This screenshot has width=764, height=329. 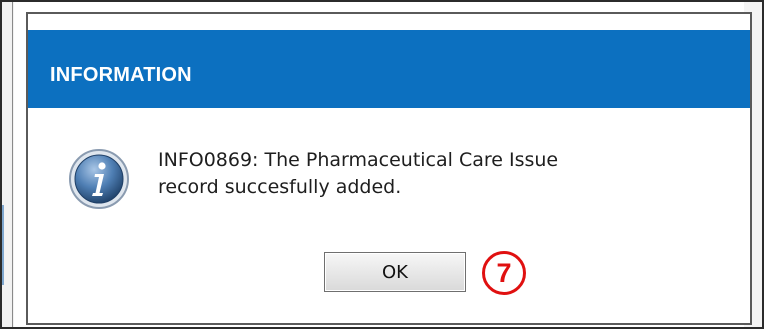 What do you see at coordinates (99, 179) in the screenshot?
I see `info-icon` at bounding box center [99, 179].